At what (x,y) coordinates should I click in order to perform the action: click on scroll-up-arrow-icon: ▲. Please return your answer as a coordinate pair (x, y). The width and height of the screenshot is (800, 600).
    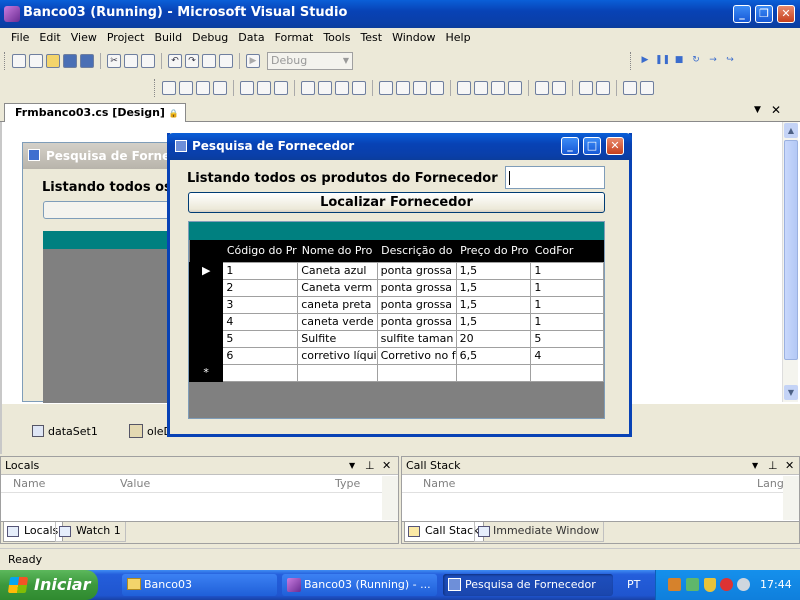
    Looking at the image, I should click on (791, 130).